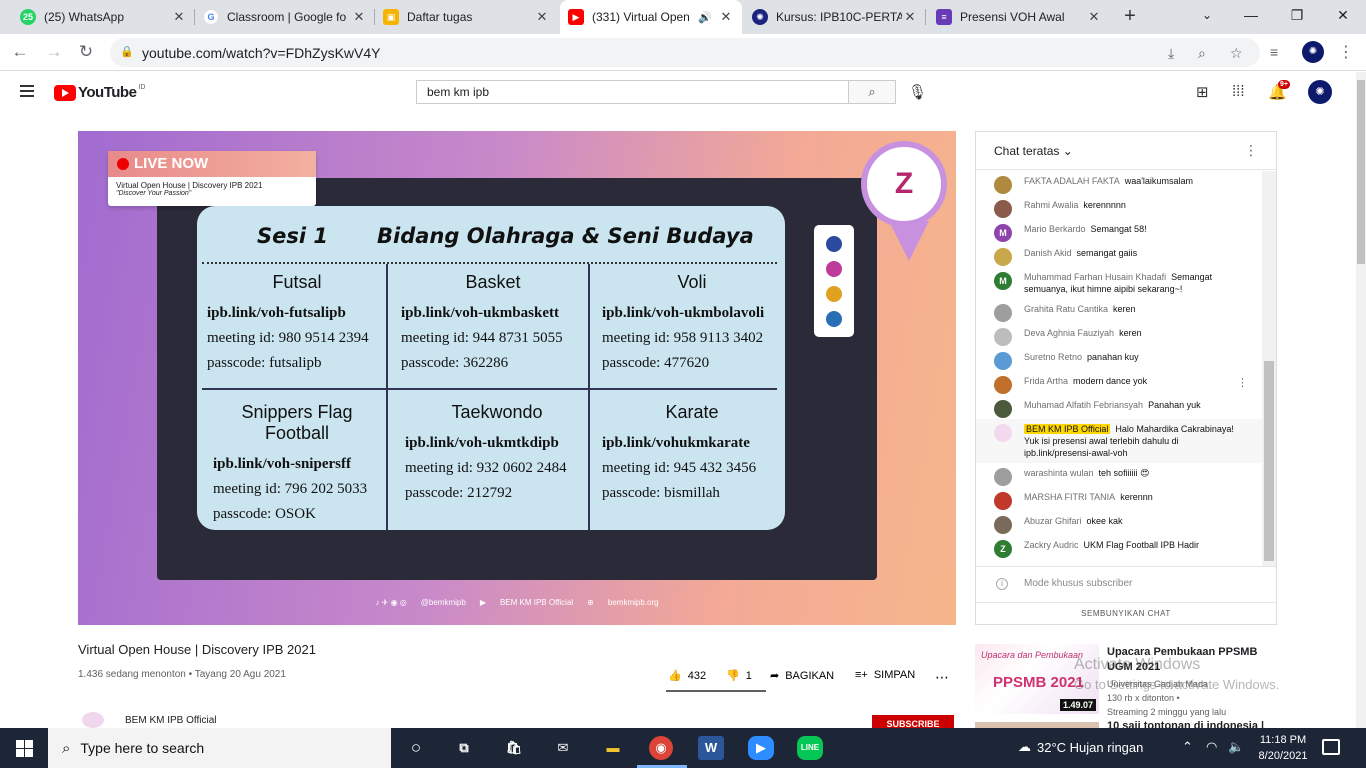 This screenshot has height=768, width=1366. I want to click on chat-author: Muhammad Farhan Husain Khadafi, so click(1095, 277).